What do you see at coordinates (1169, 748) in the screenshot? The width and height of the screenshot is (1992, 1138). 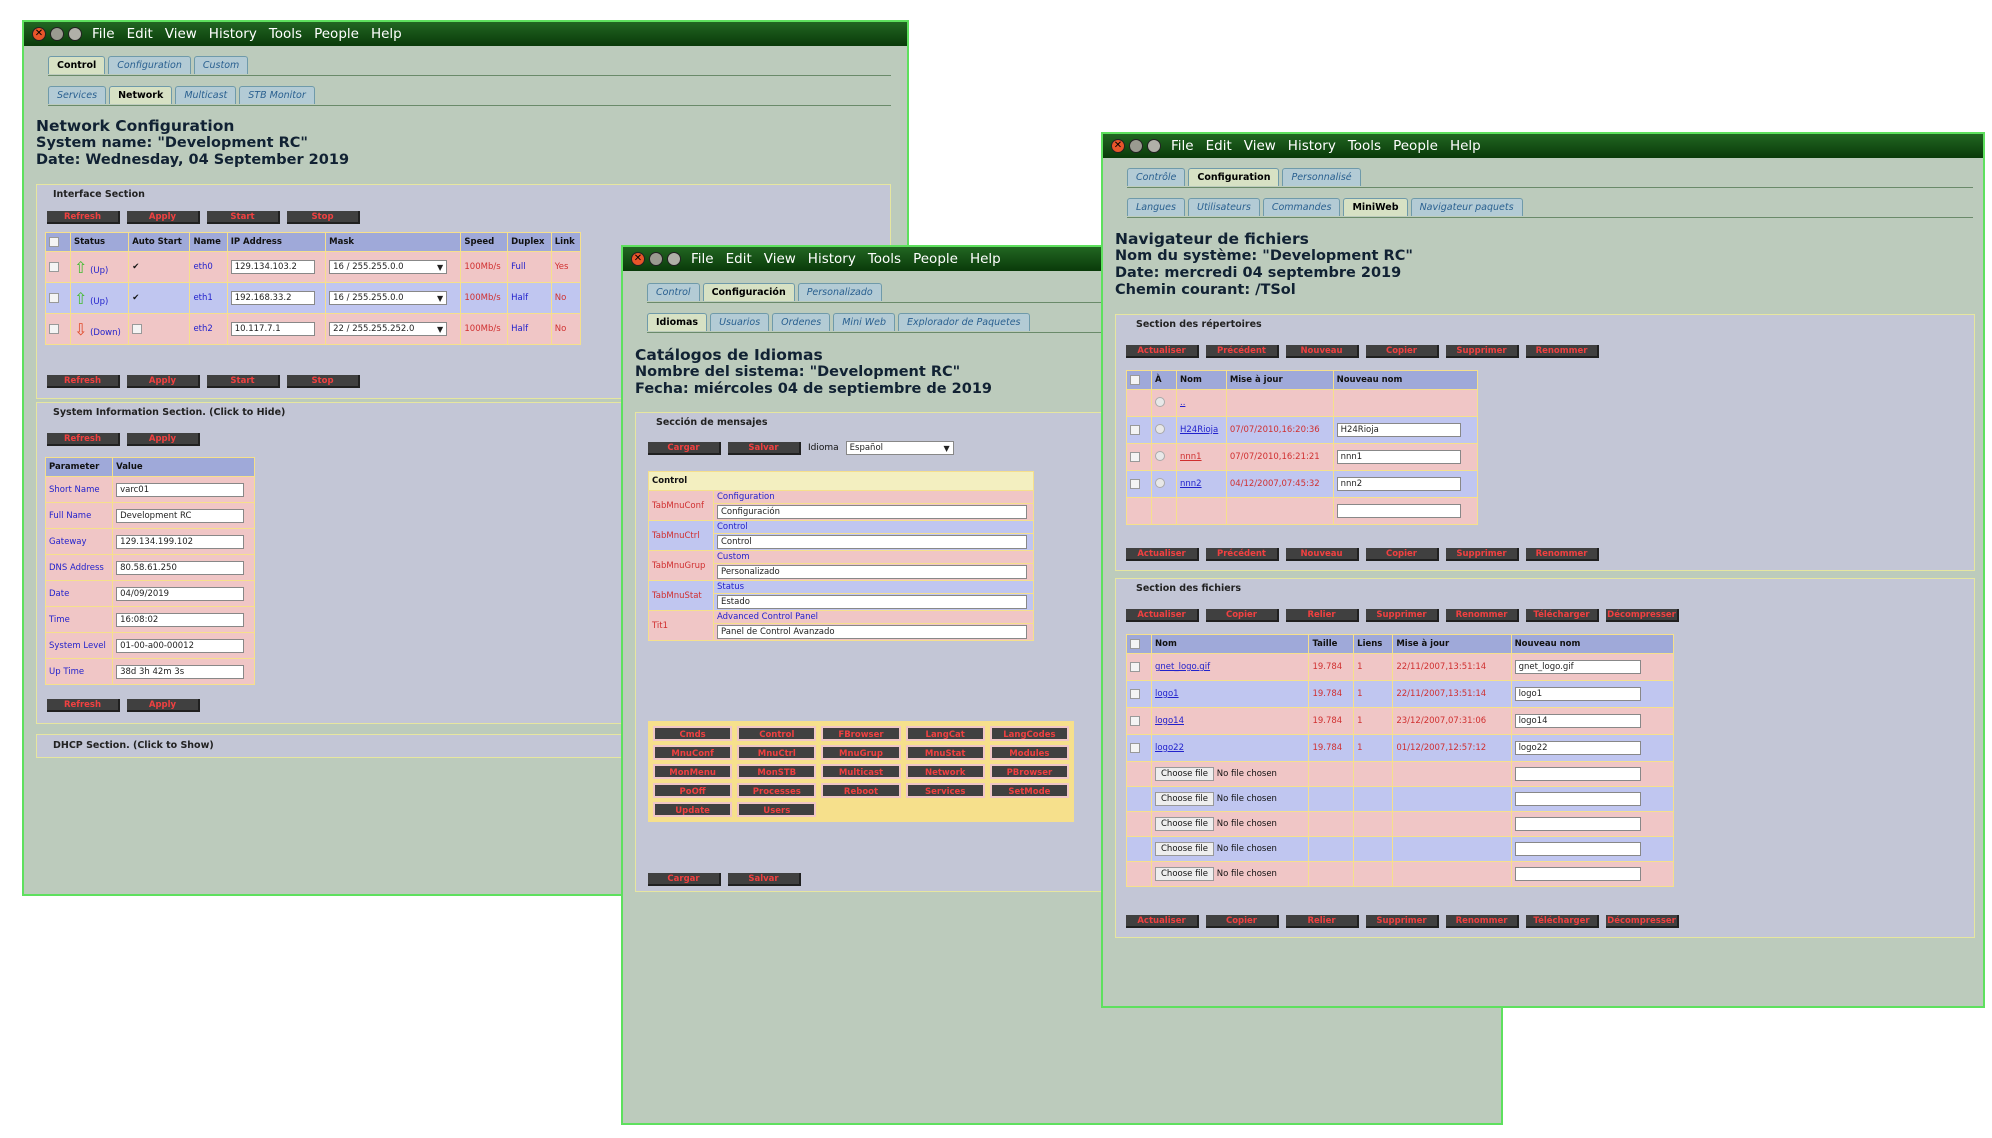 I see `file-link: logo22` at bounding box center [1169, 748].